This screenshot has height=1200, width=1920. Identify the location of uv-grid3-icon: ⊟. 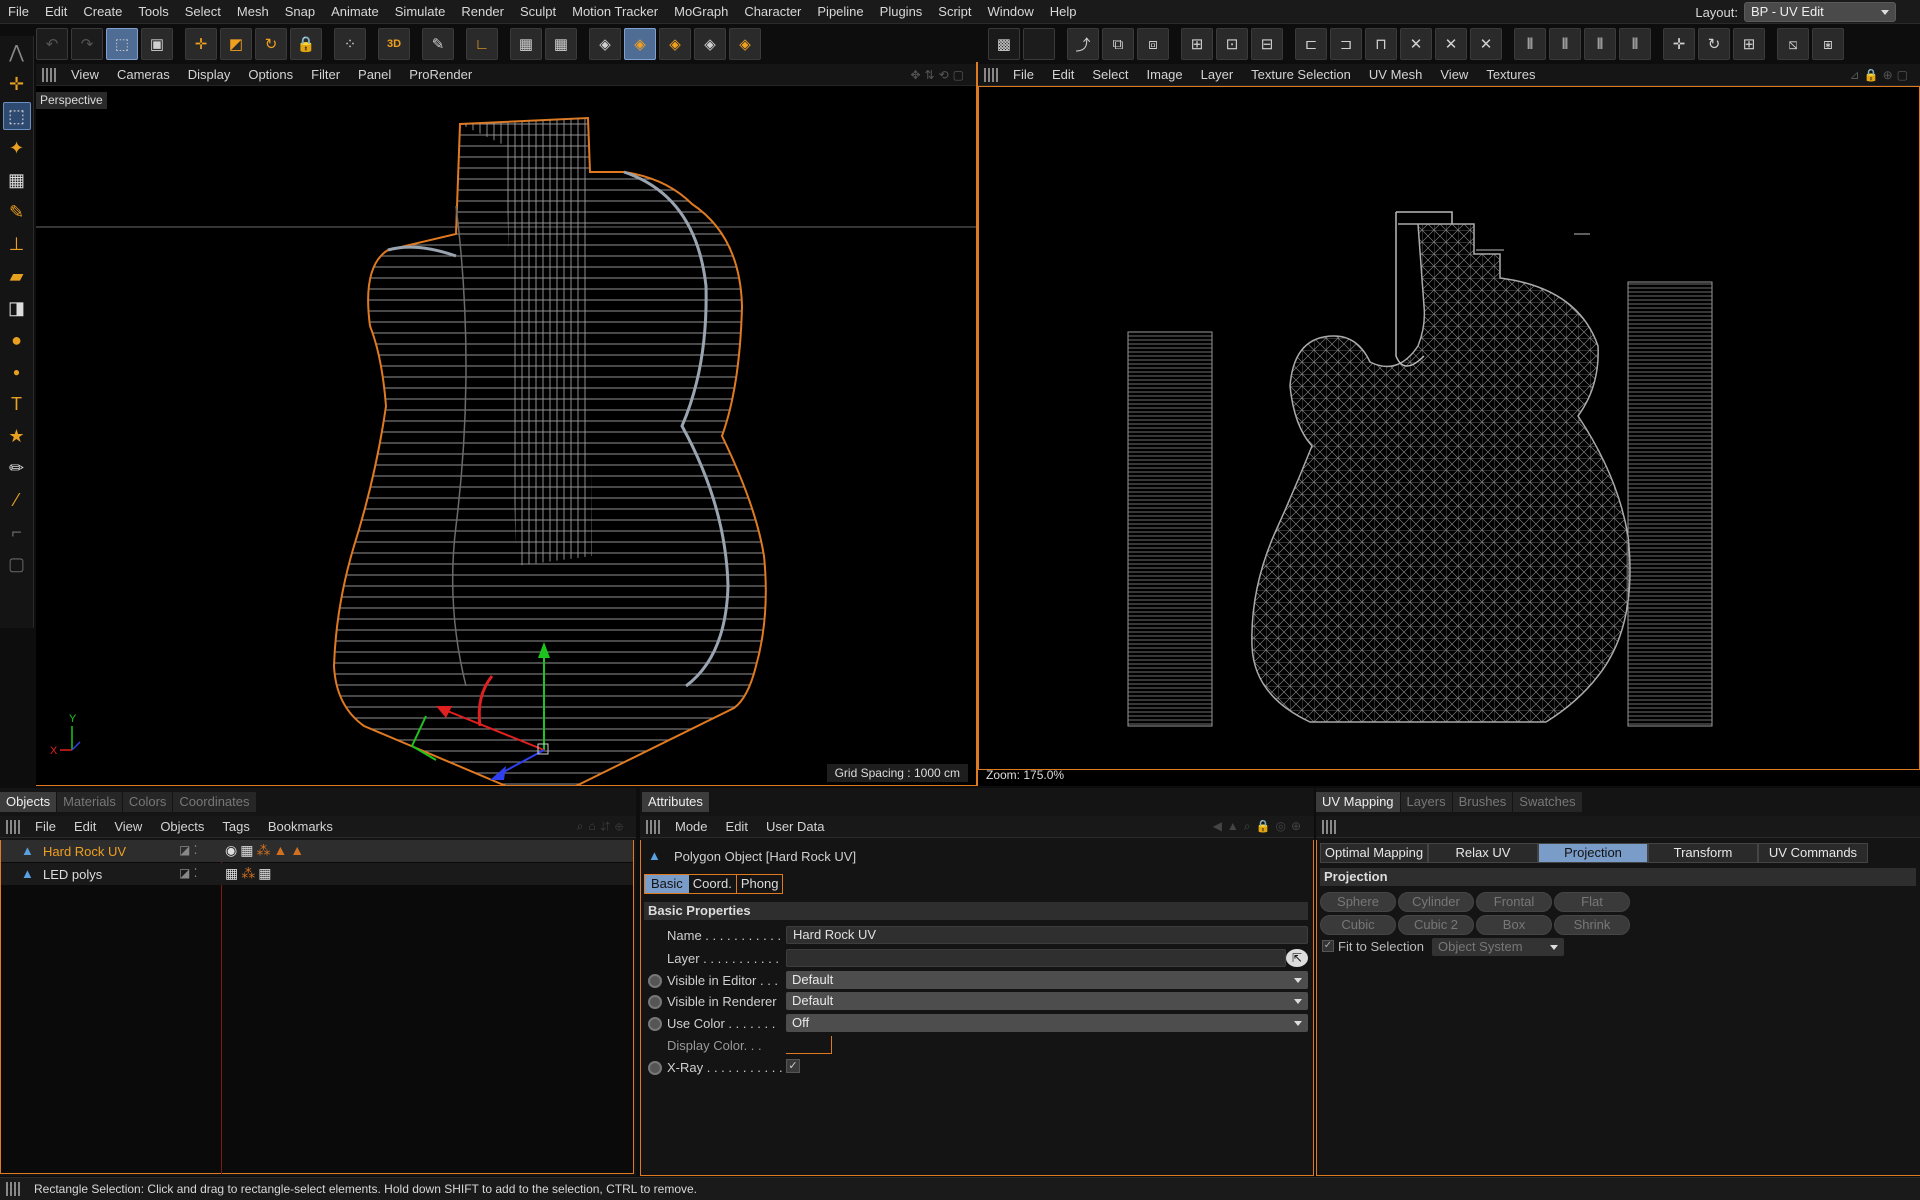
(1267, 44).